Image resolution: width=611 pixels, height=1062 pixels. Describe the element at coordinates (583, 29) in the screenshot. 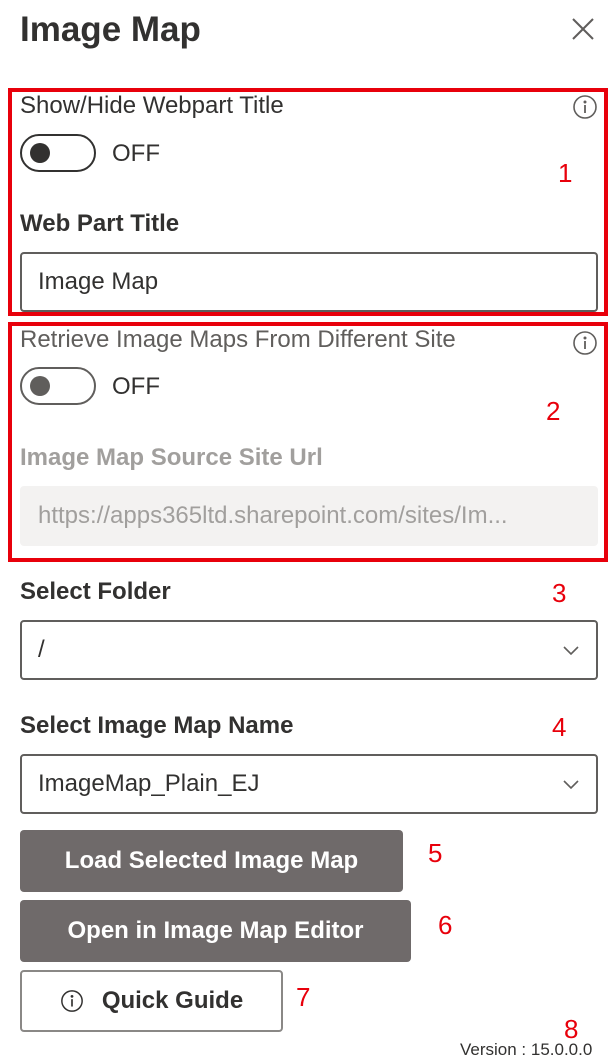

I see `close-icon` at that location.